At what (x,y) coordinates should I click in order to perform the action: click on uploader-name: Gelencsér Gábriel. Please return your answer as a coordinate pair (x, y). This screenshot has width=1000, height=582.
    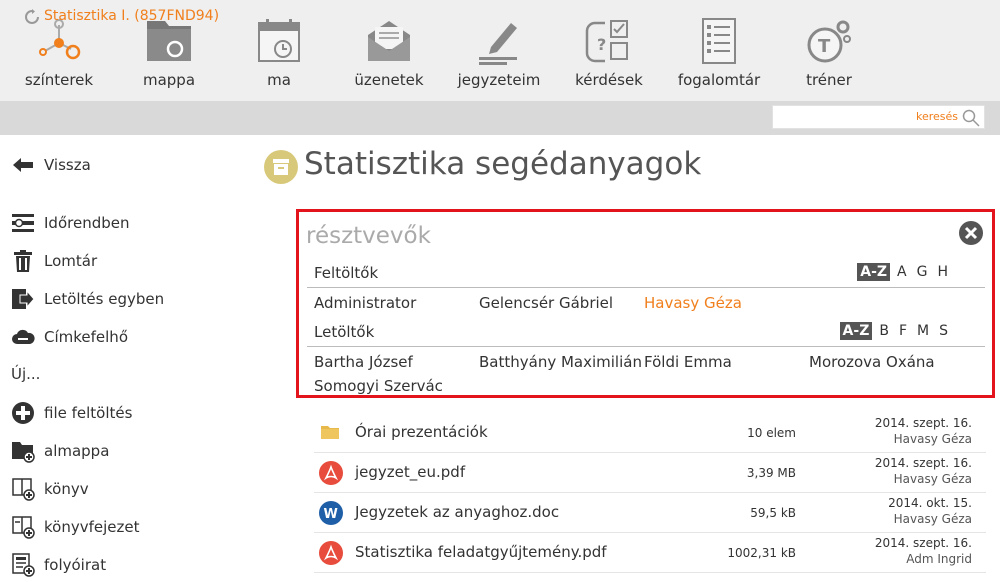
    Looking at the image, I should click on (546, 303).